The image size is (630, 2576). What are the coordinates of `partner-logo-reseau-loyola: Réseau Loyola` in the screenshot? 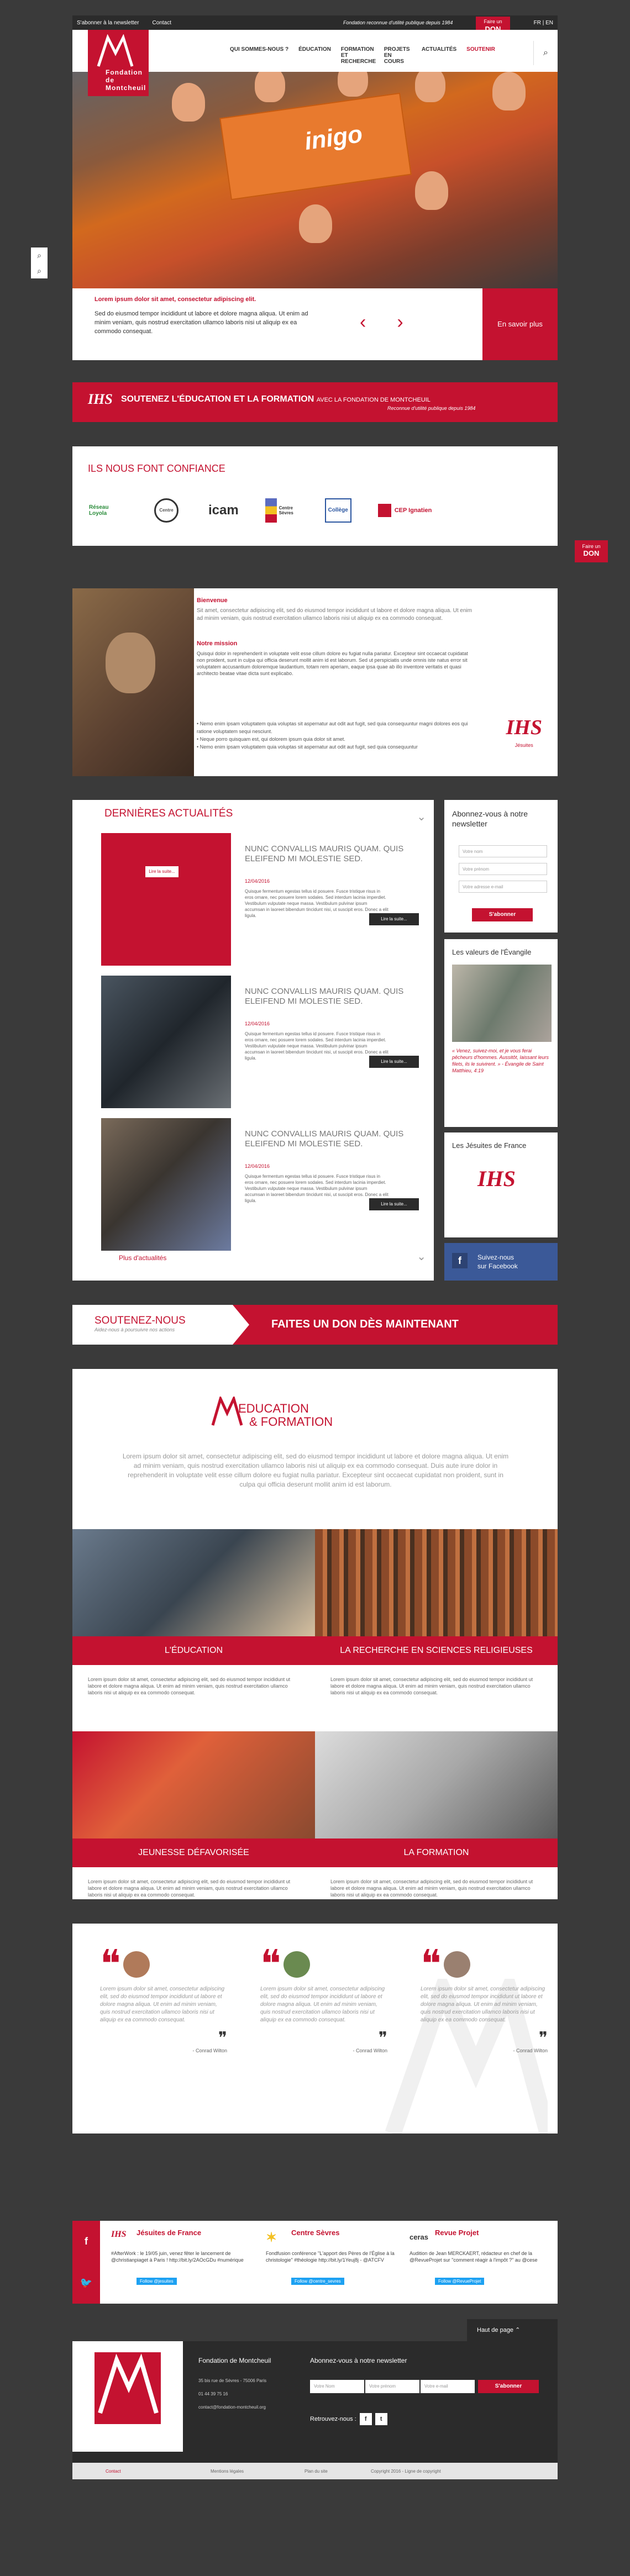 It's located at (109, 511).